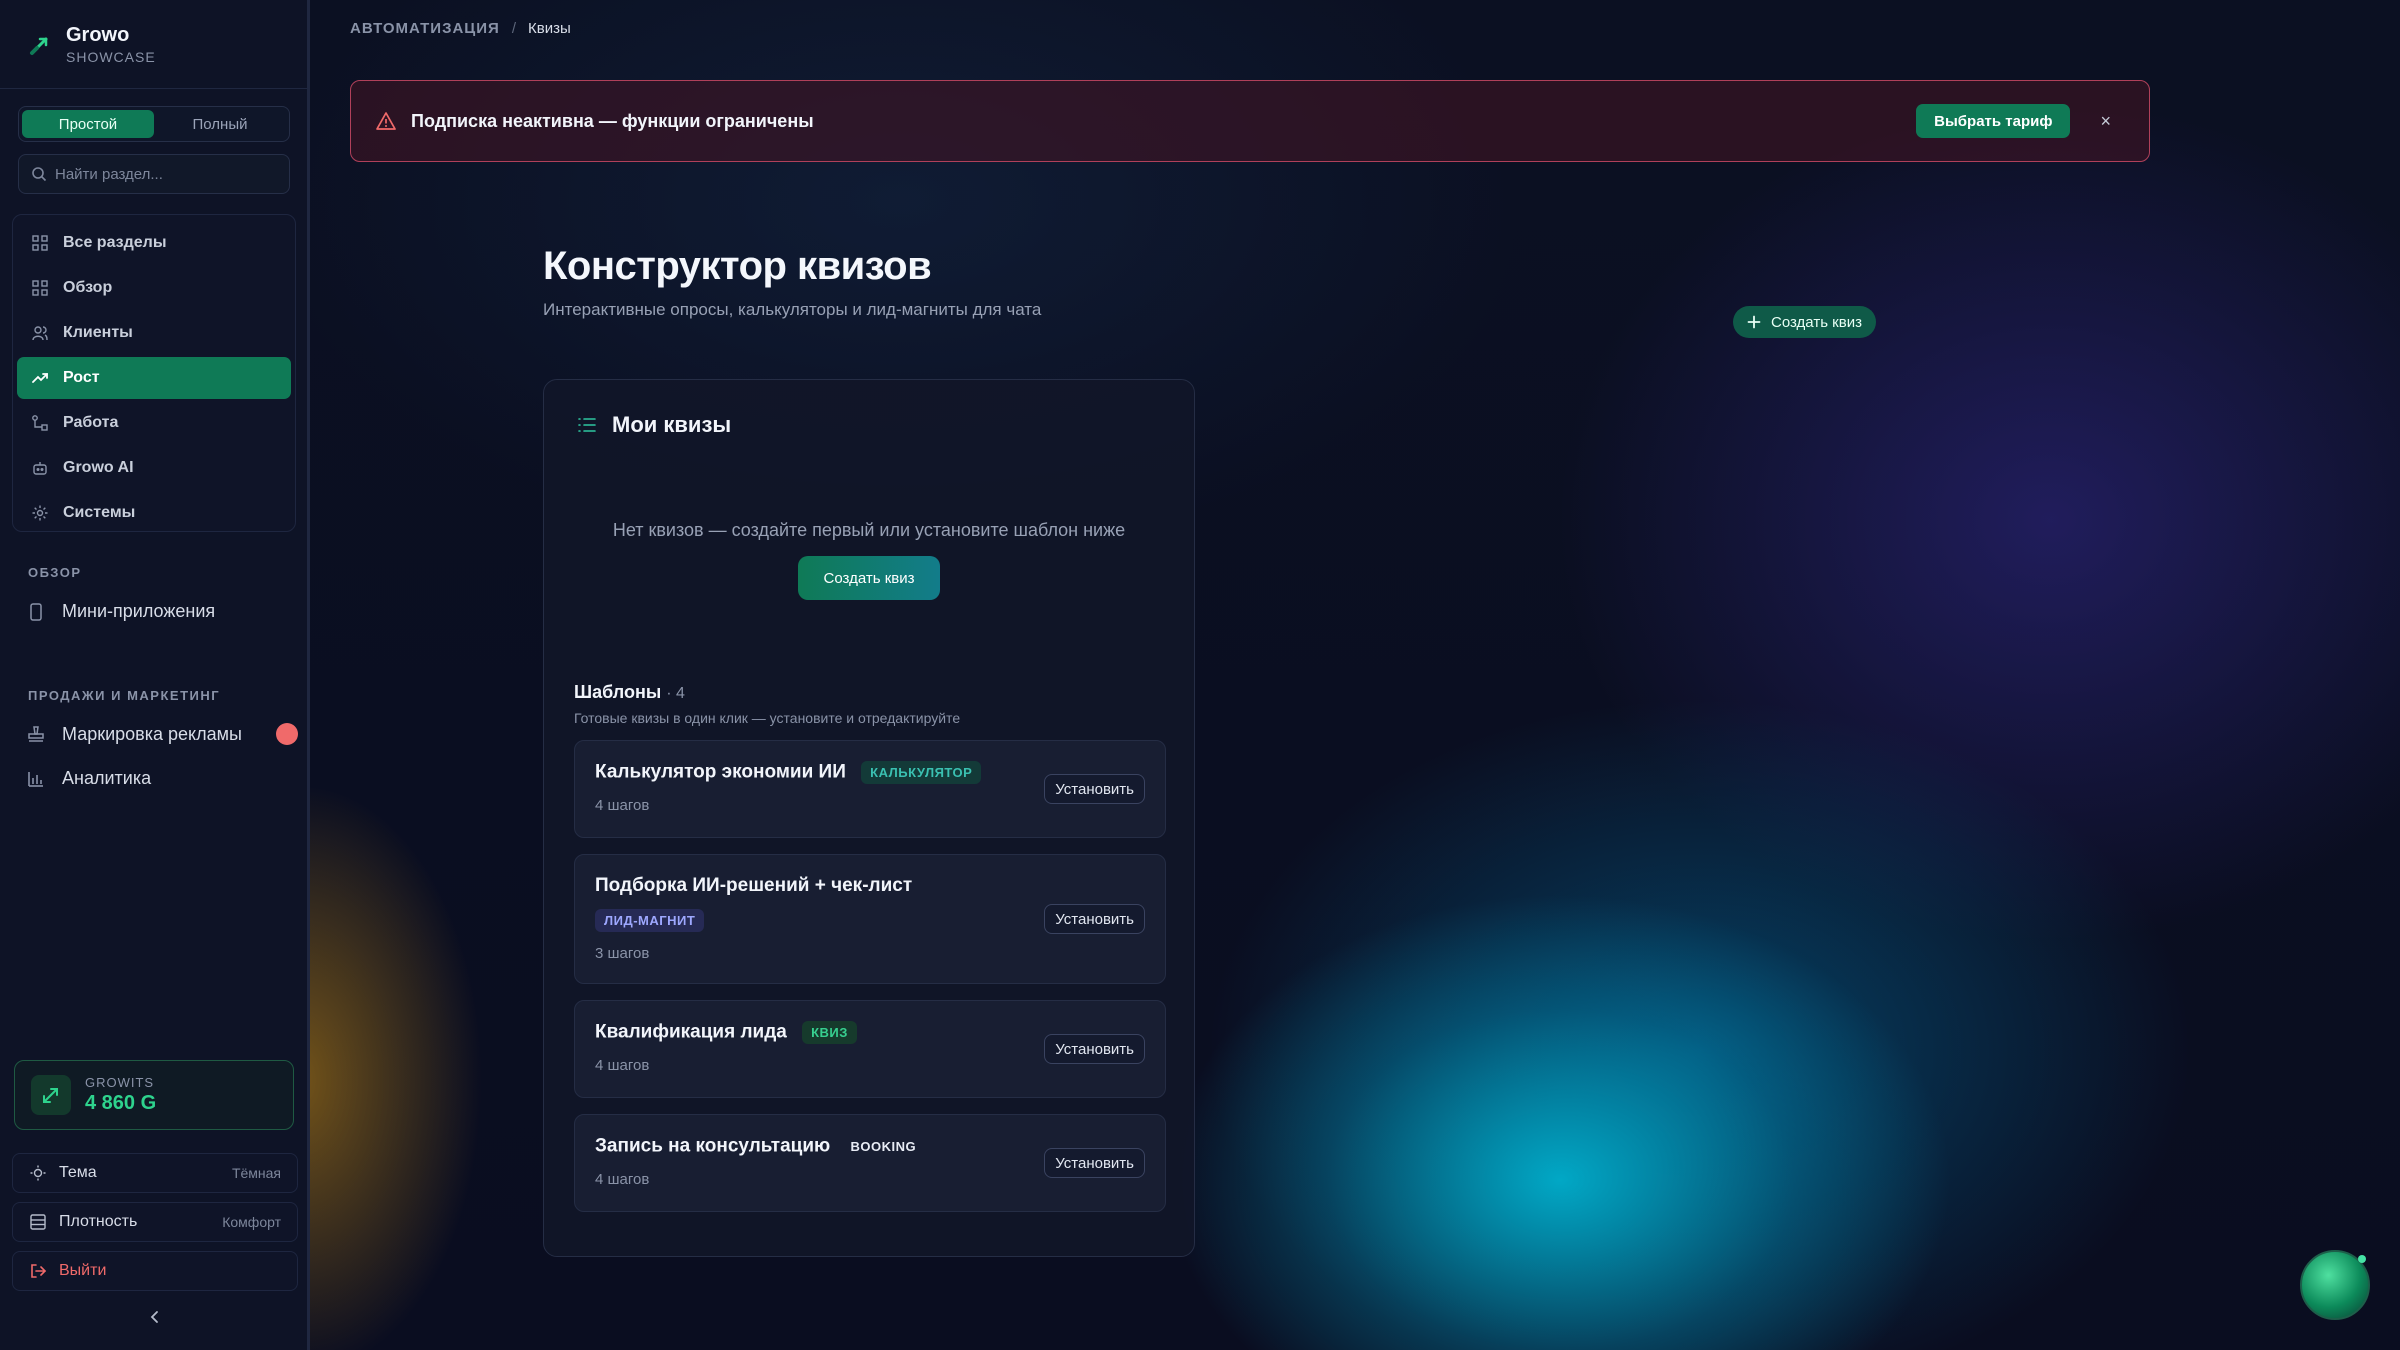 Image resolution: width=2400 pixels, height=1350 pixels. I want to click on brand: Growo SHOWCASE, so click(92, 44).